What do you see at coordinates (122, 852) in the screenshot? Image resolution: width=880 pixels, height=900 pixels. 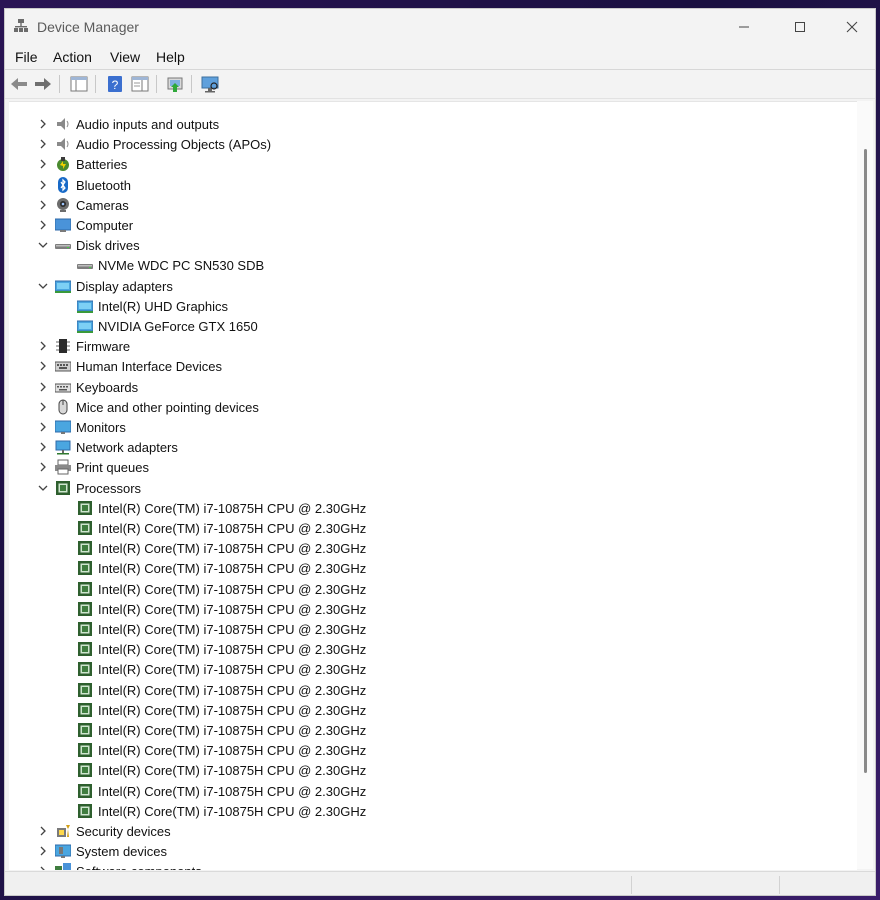 I see `tree-item-label: System devices` at bounding box center [122, 852].